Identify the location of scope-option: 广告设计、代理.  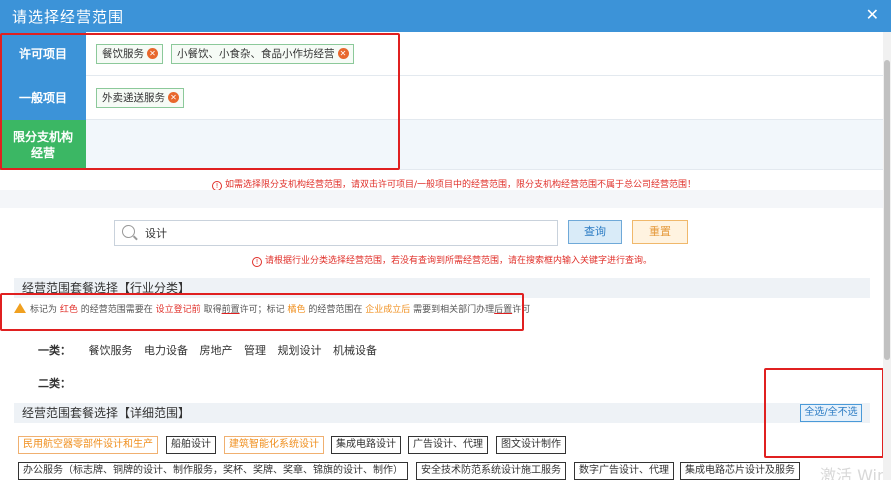
(448, 445).